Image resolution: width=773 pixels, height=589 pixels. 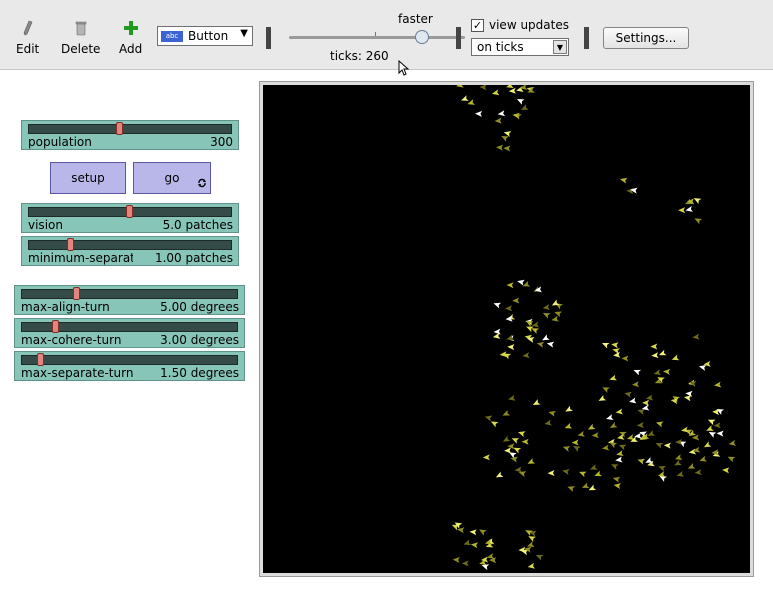 I want to click on slider-value: 1.50 degrees, so click(x=199, y=373).